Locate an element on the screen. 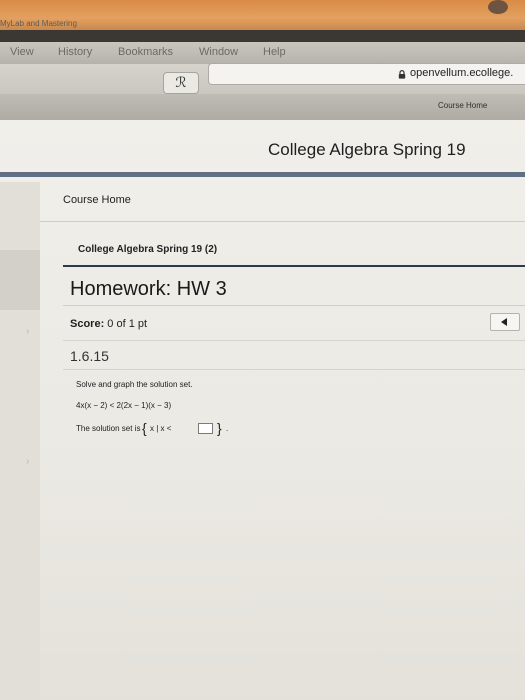  caret-left-icon is located at coordinates (504, 322).